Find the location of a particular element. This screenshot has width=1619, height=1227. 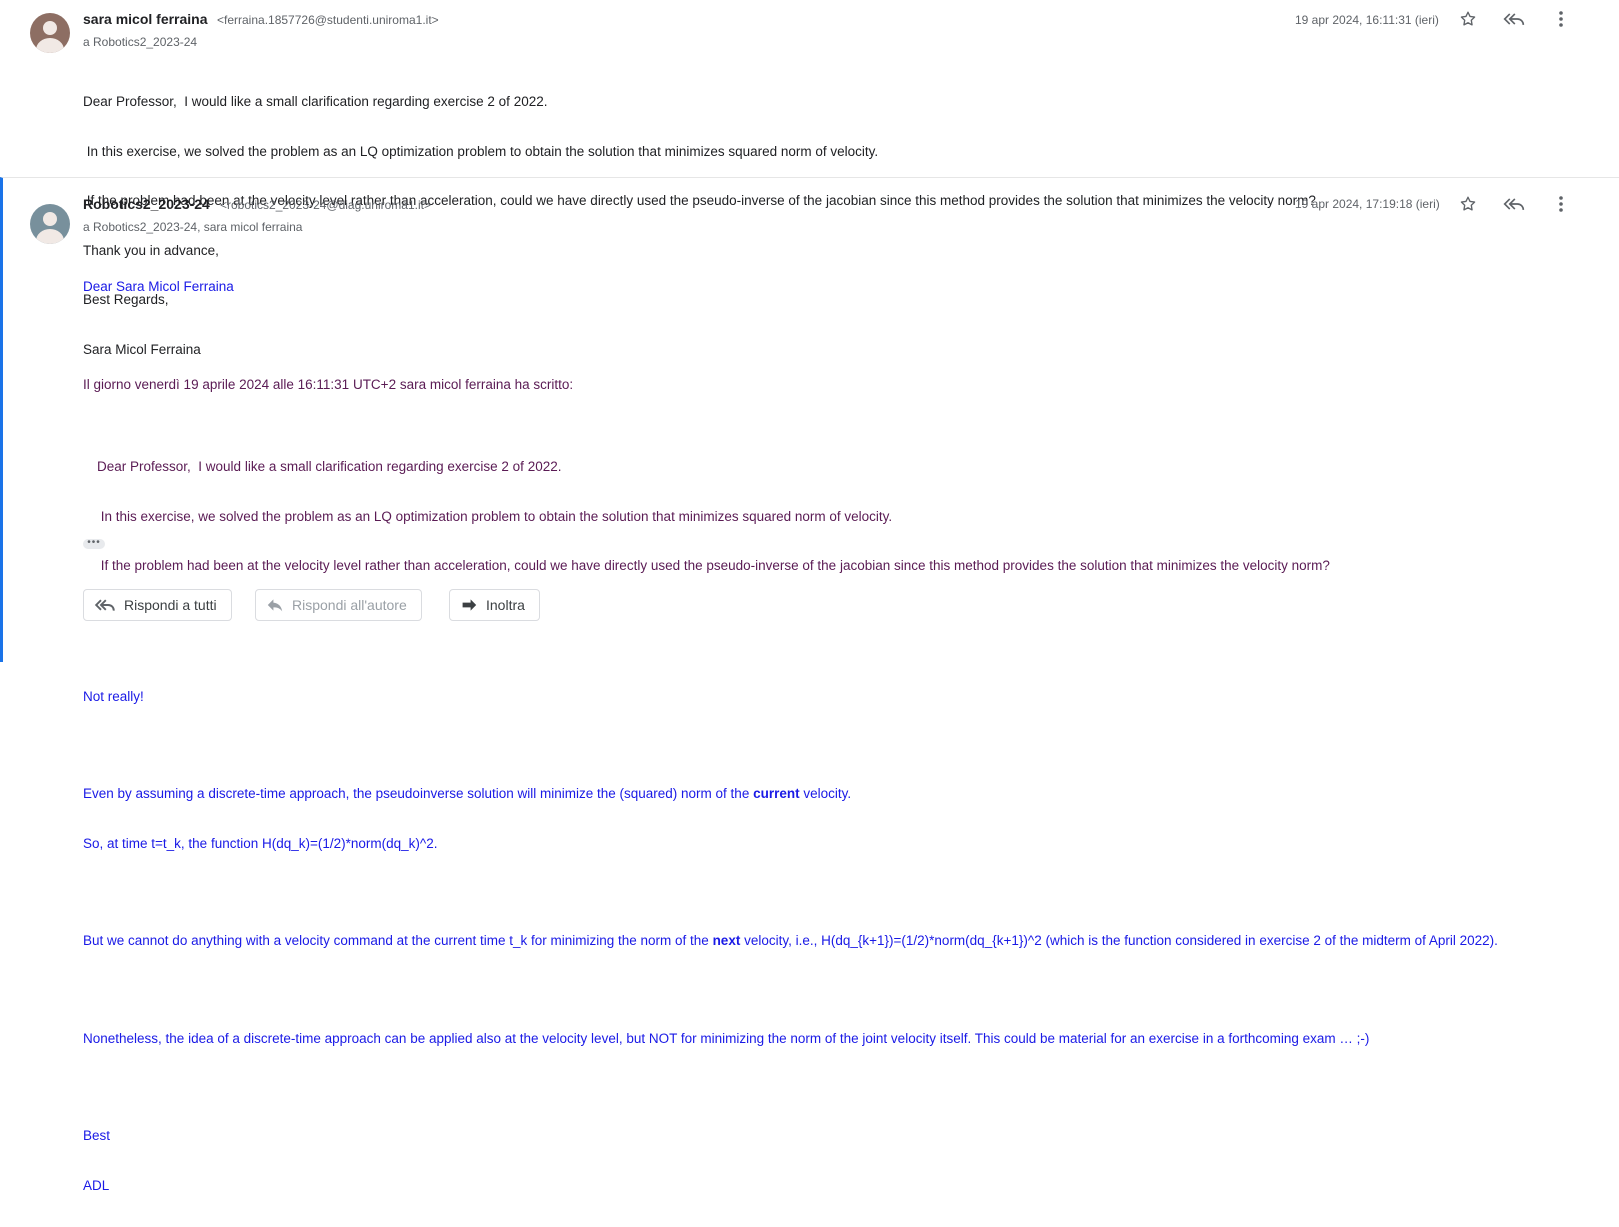

recipients: a Robotics2_2023-24 is located at coordinates (140, 42).